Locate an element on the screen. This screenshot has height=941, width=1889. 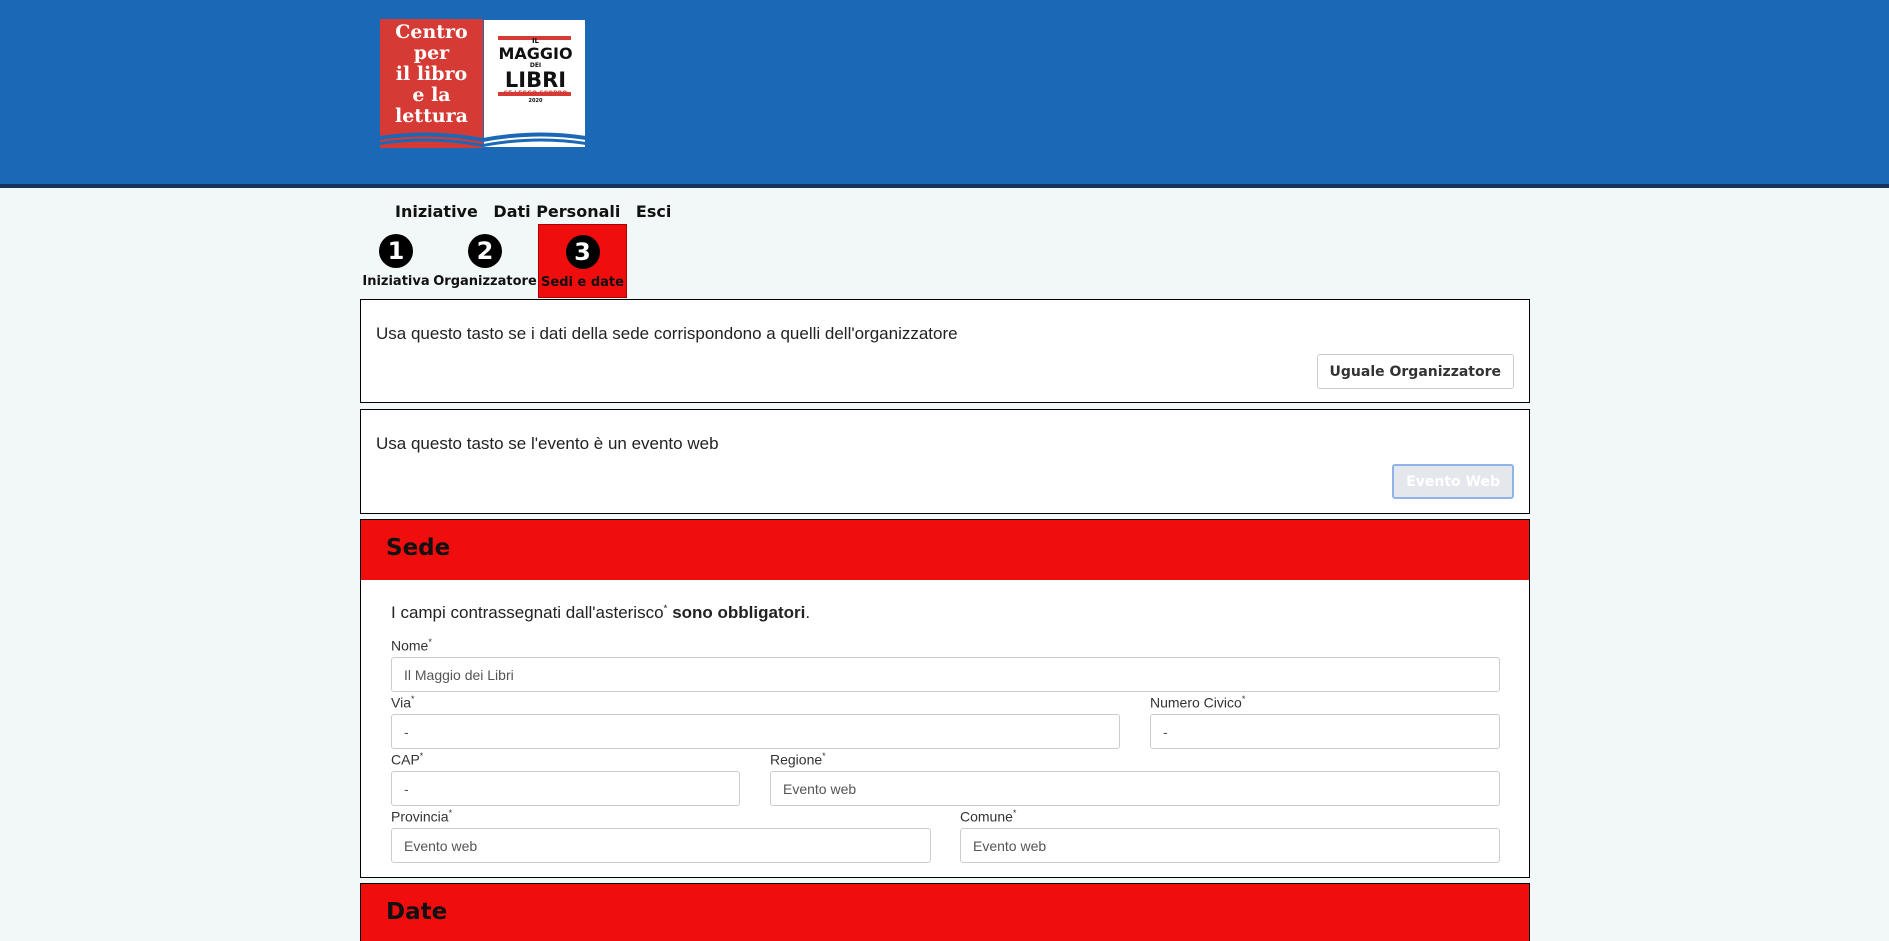
regione-input is located at coordinates (1135, 788).